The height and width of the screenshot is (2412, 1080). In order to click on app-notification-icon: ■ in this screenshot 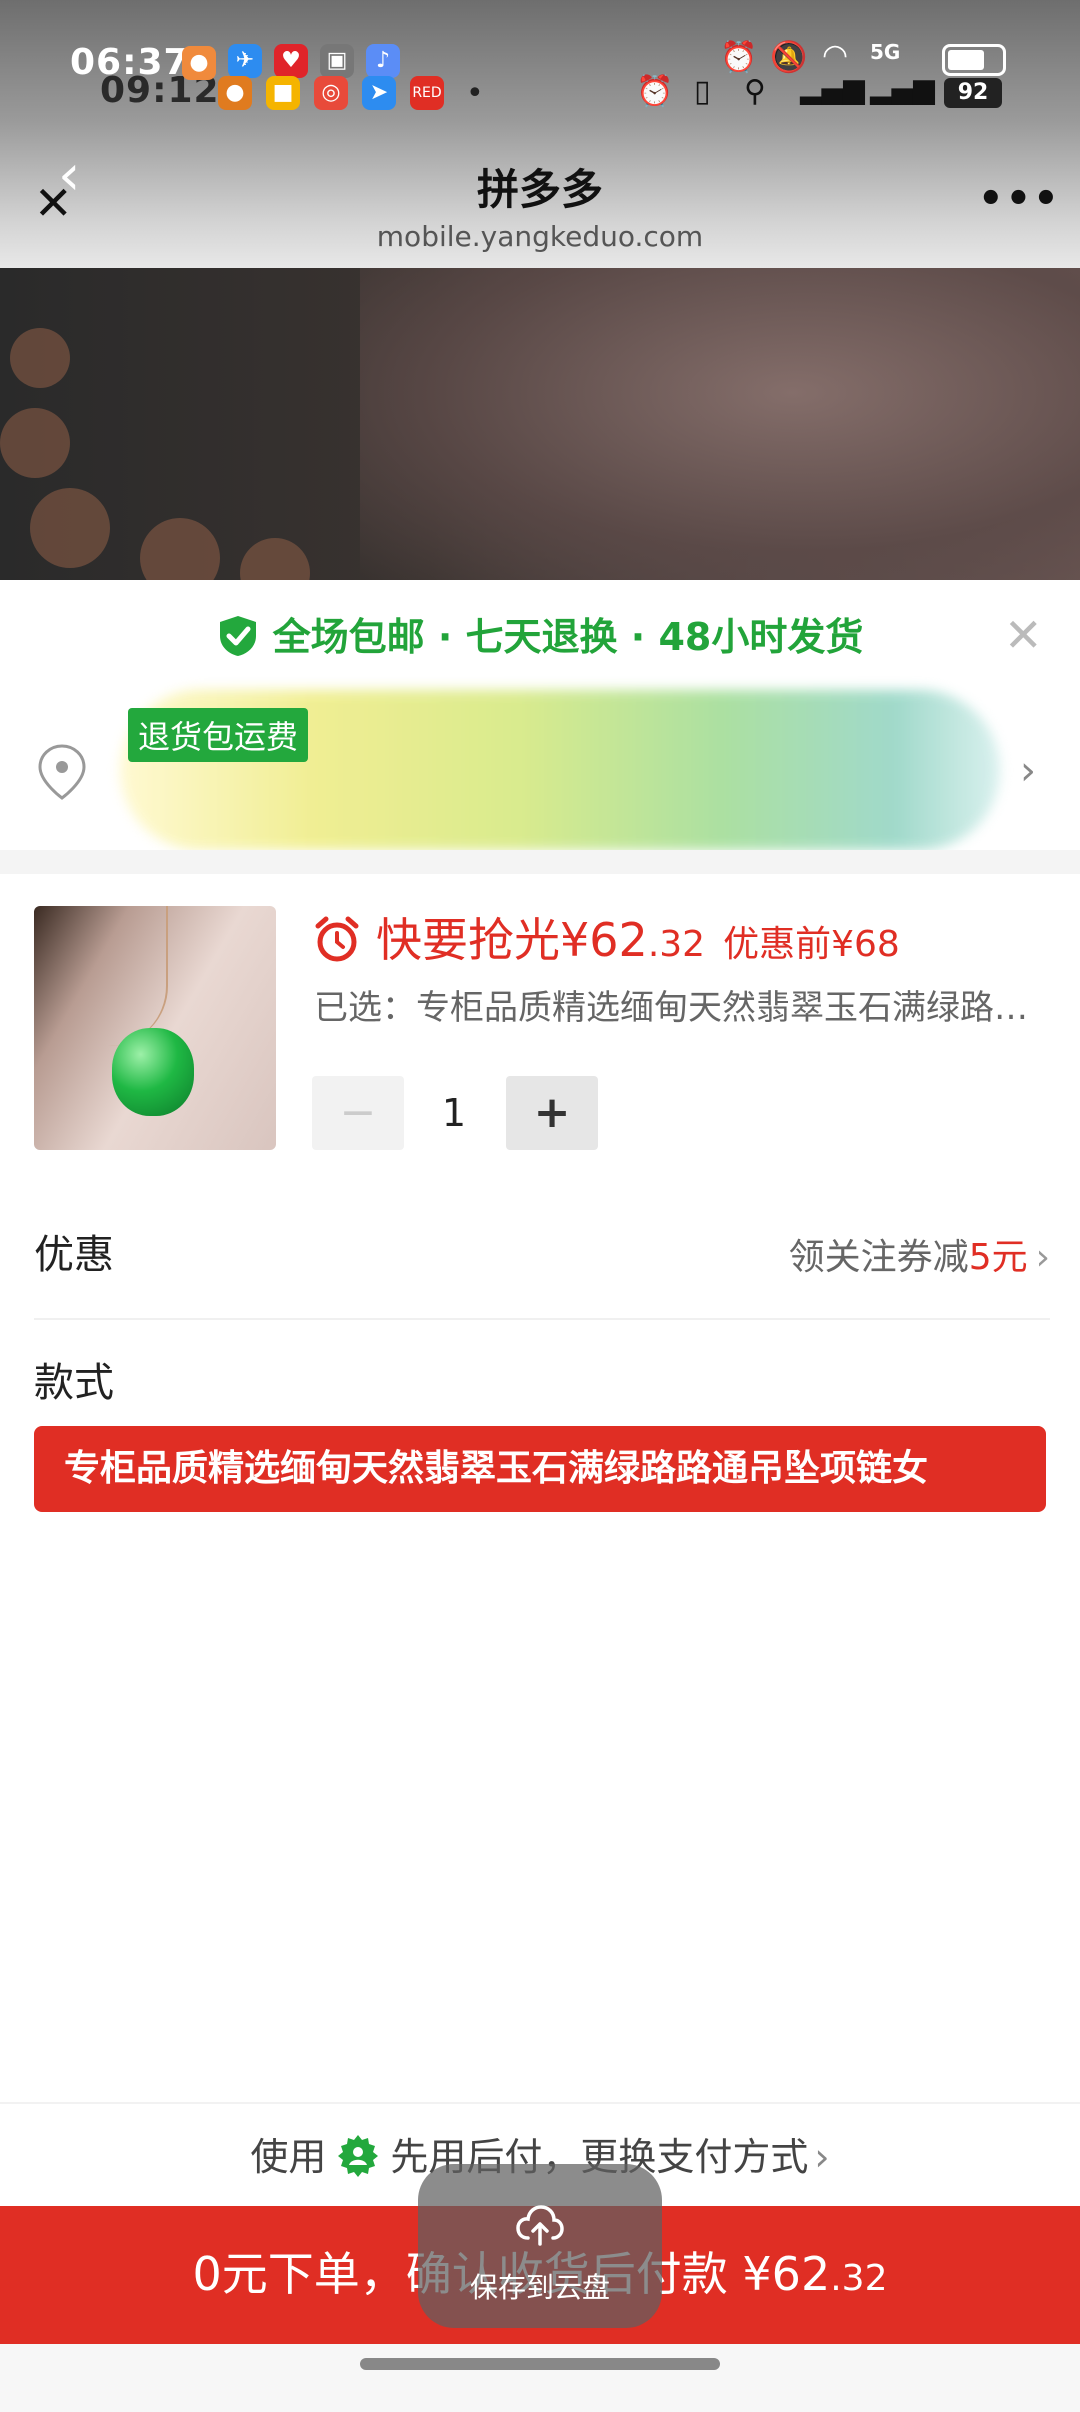, I will do `click(283, 93)`.